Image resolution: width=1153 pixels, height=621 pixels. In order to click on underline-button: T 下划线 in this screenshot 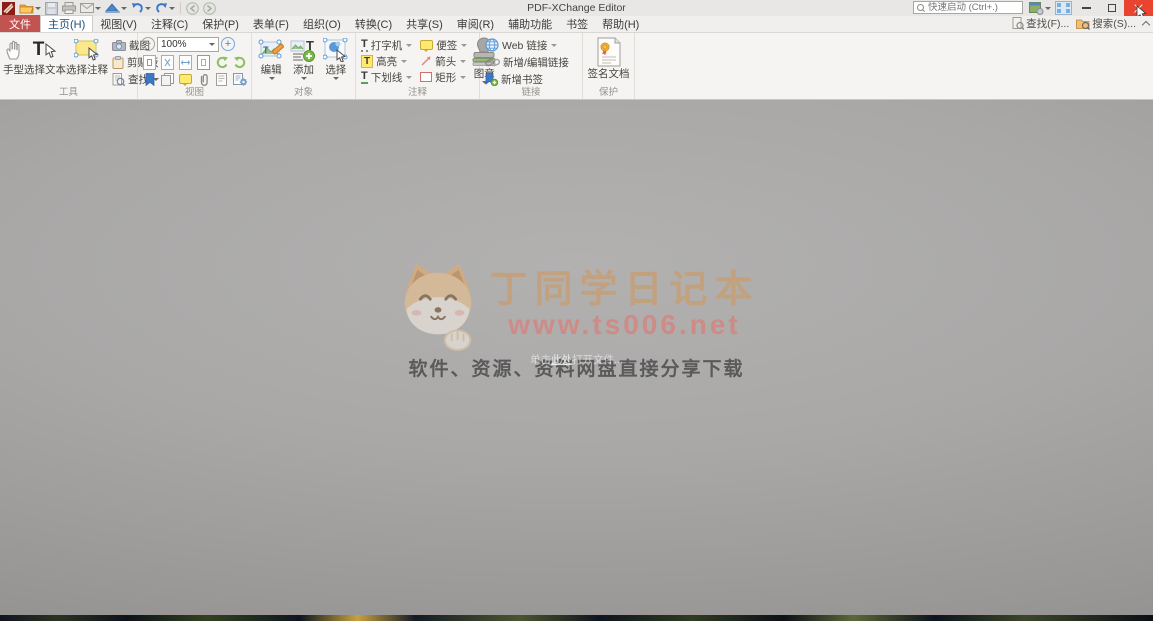, I will do `click(386, 77)`.